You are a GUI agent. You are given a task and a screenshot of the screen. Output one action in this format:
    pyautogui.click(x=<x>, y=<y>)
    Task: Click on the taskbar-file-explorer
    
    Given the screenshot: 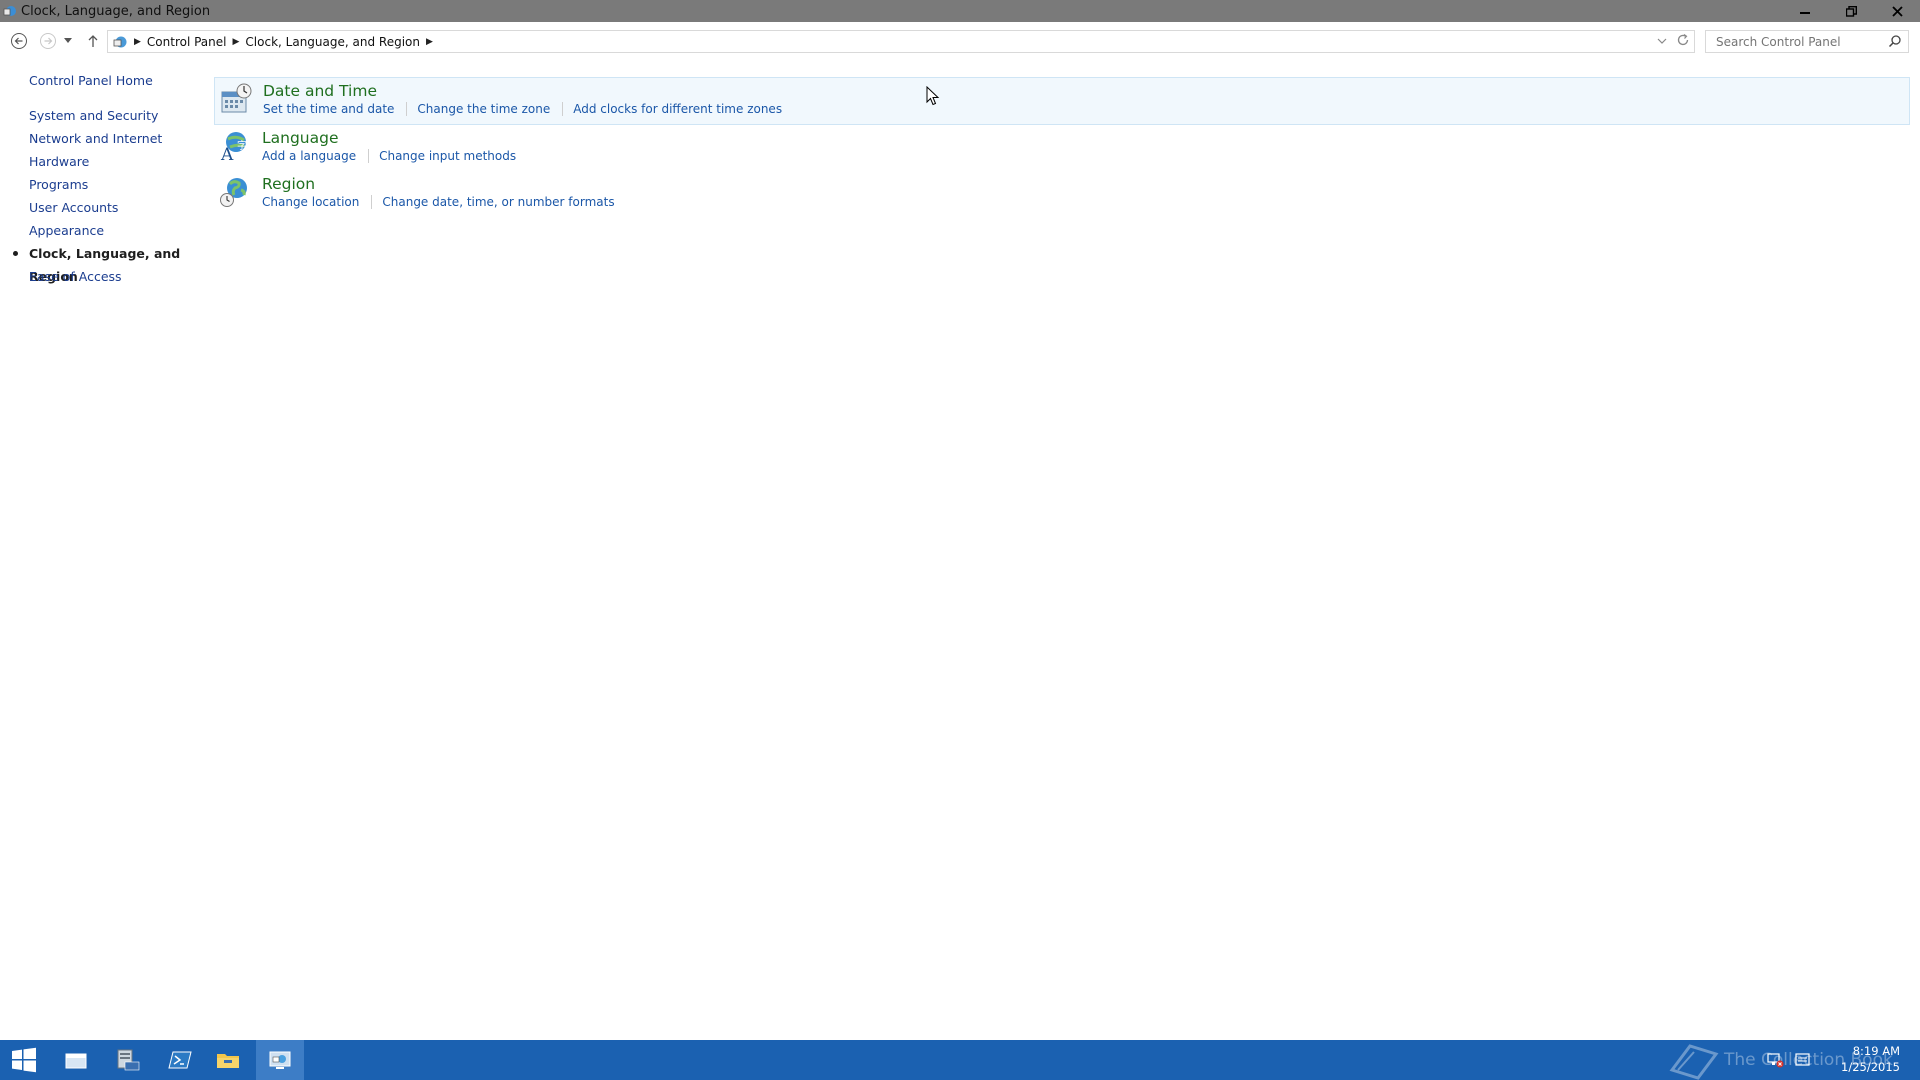 What is the action you would take?
    pyautogui.click(x=76, y=1060)
    